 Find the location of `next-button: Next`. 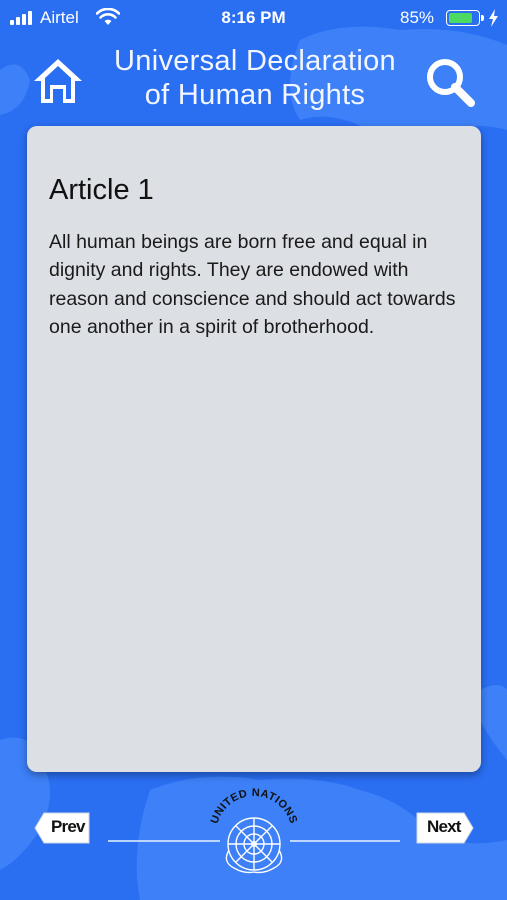

next-button: Next is located at coordinates (445, 828).